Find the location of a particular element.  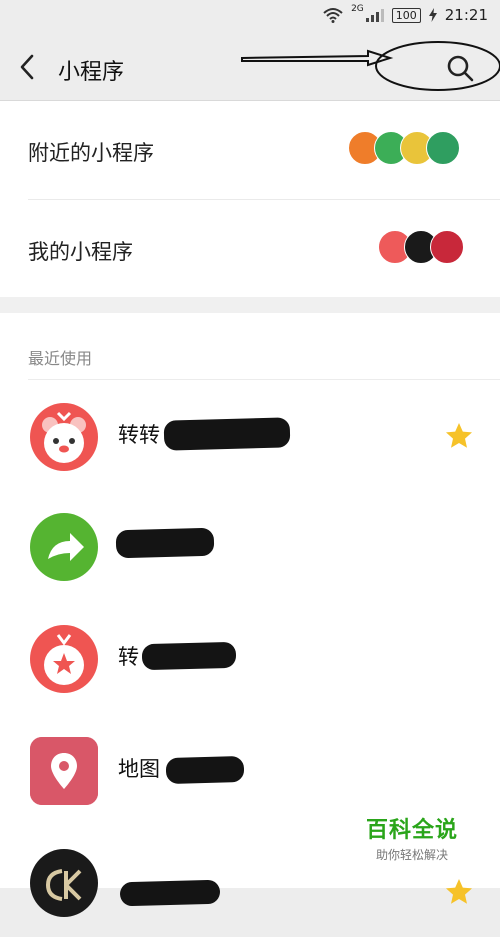

thumbnail-pattern-icon is located at coordinates (443, 148).